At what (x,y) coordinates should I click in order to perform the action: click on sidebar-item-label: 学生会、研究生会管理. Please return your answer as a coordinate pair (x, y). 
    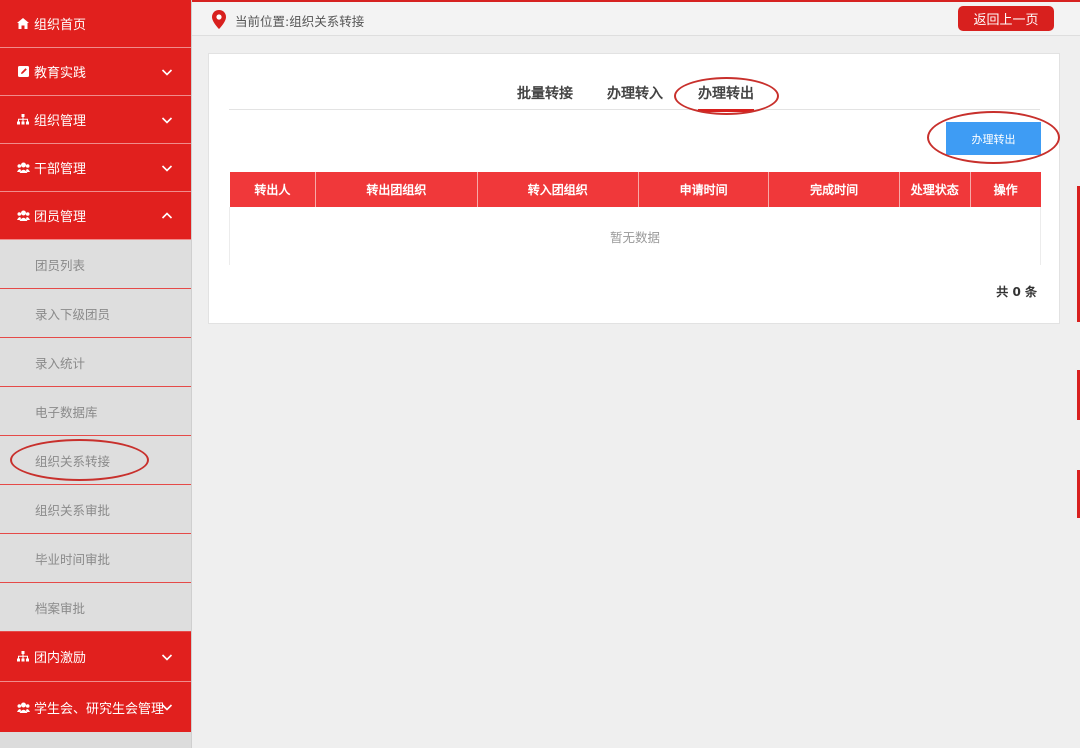
    Looking at the image, I should click on (99, 709).